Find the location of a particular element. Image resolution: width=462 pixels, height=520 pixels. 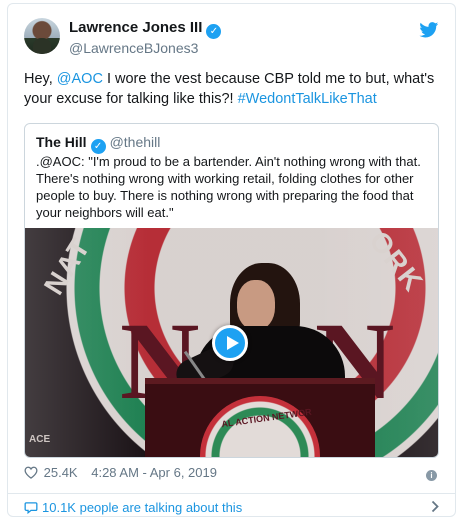

tweet-header: Lawrence Jones III ✓ @LawrenceBJones3 is located at coordinates (232, 40).